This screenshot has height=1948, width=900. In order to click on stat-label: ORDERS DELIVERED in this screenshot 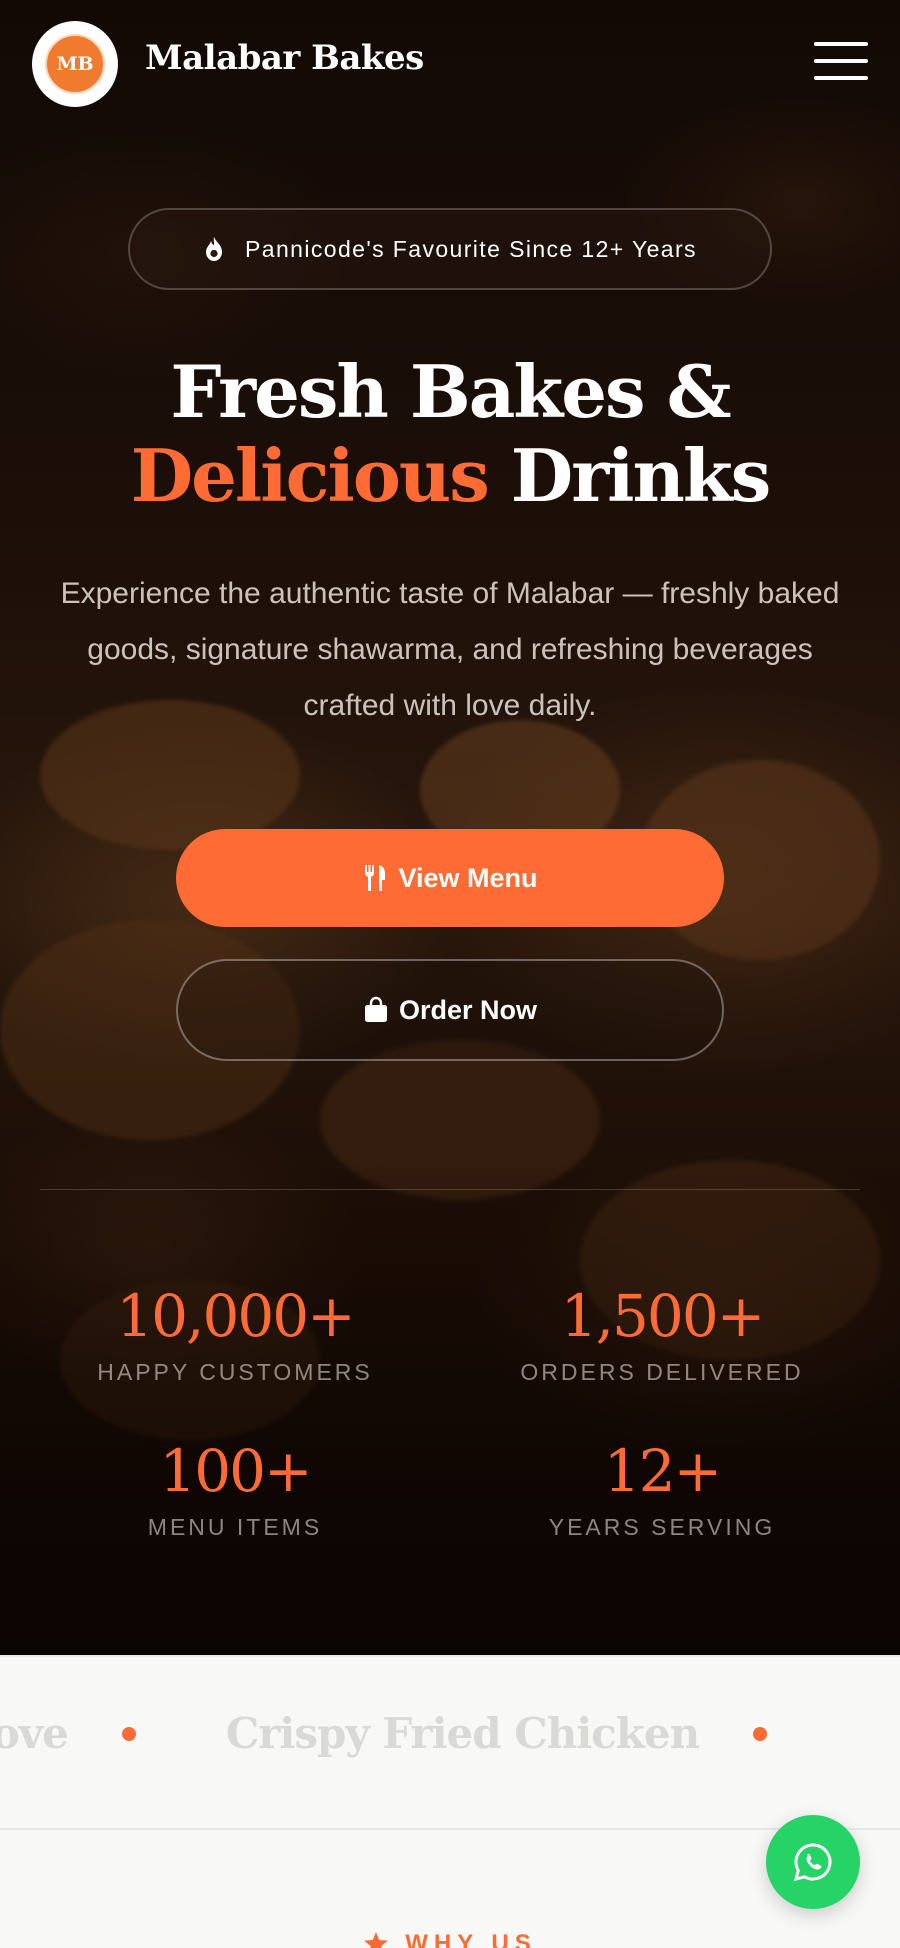, I will do `click(662, 1372)`.